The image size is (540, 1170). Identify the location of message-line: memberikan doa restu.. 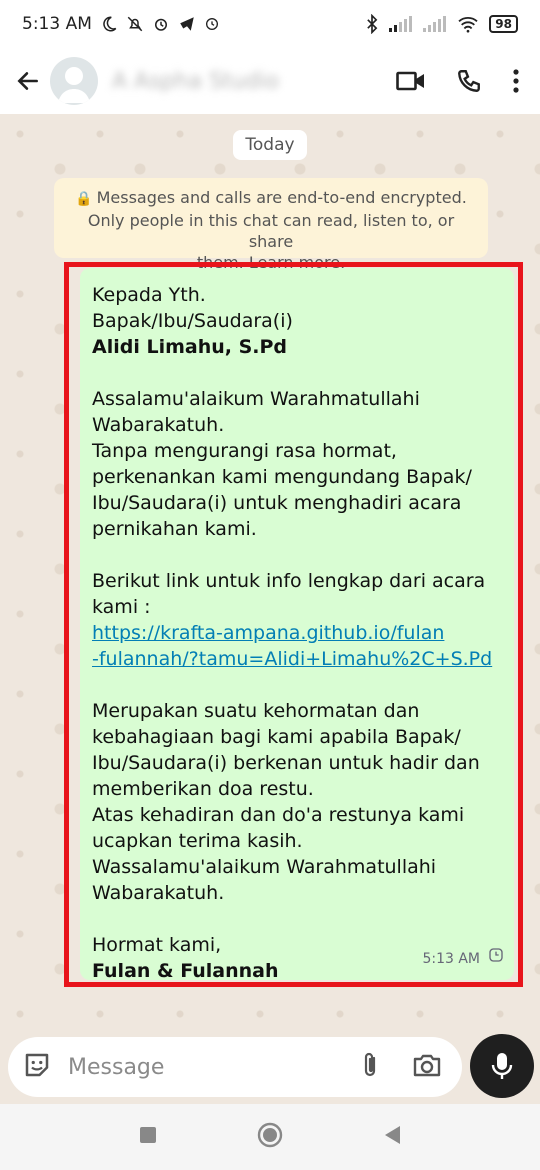
(203, 789).